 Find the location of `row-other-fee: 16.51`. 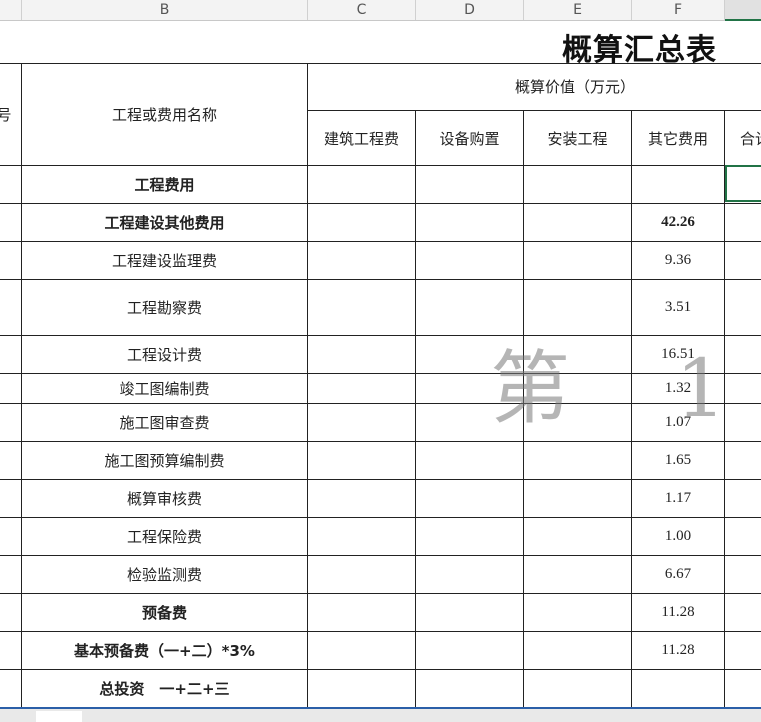

row-other-fee: 16.51 is located at coordinates (678, 354).